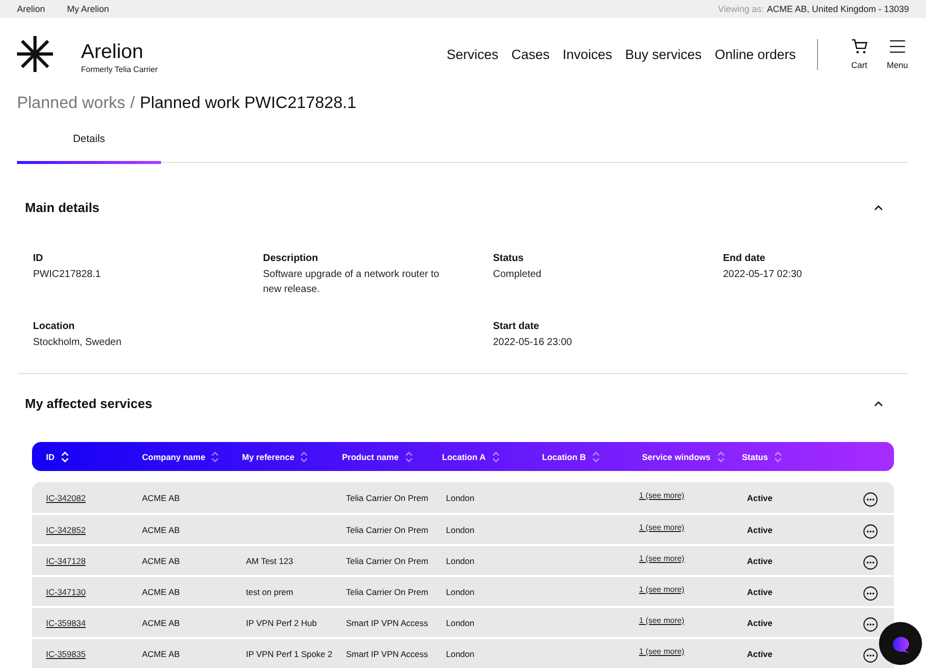 The height and width of the screenshot is (670, 926). What do you see at coordinates (533, 343) in the screenshot?
I see `field-value: 2022-05-16 23:00` at bounding box center [533, 343].